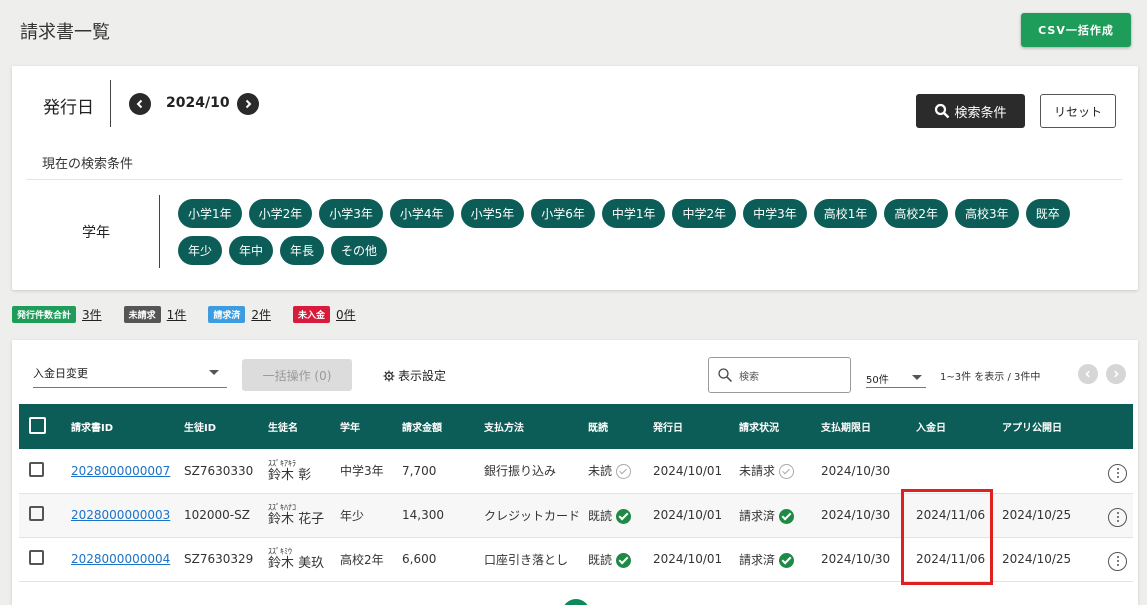 This screenshot has height=605, width=1147. What do you see at coordinates (845, 213) in the screenshot?
I see `grade-chip: 高校1年` at bounding box center [845, 213].